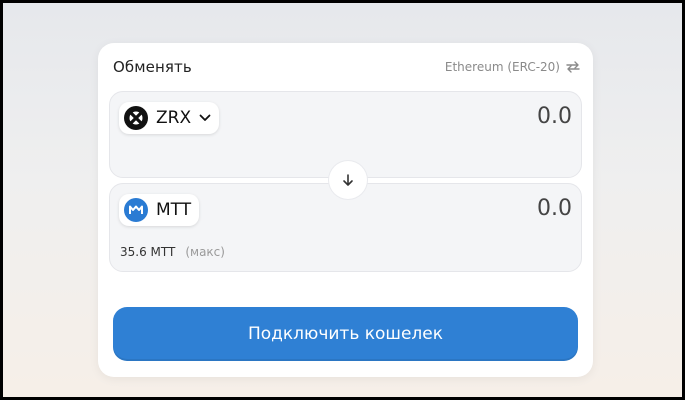 This screenshot has height=400, width=685. I want to click on swap-direction-button, so click(348, 180).